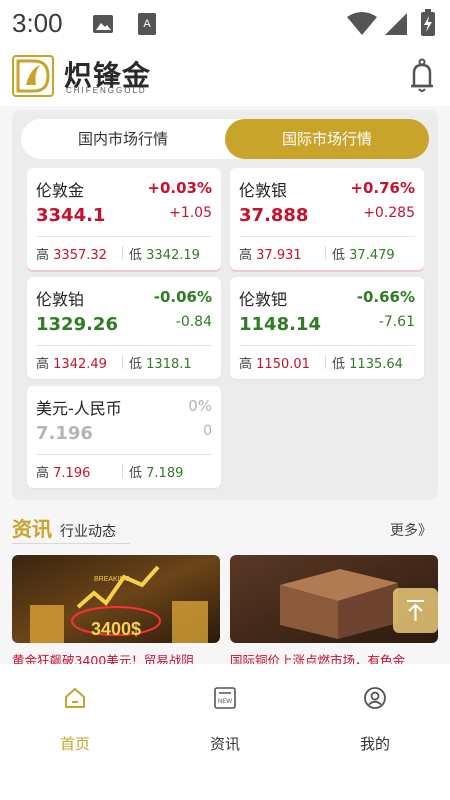 This screenshot has height=800, width=450. I want to click on quote-change: -0.84, so click(193, 322).